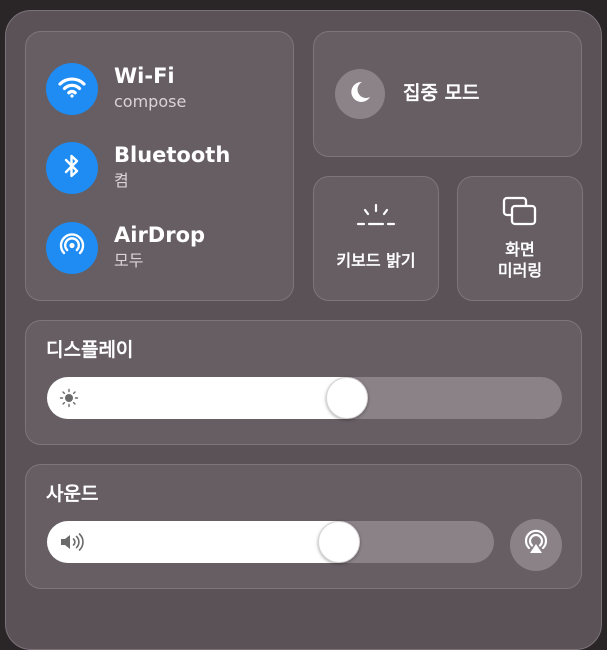 The width and height of the screenshot is (607, 650). What do you see at coordinates (197, 398) in the screenshot?
I see `display-brightness-fill` at bounding box center [197, 398].